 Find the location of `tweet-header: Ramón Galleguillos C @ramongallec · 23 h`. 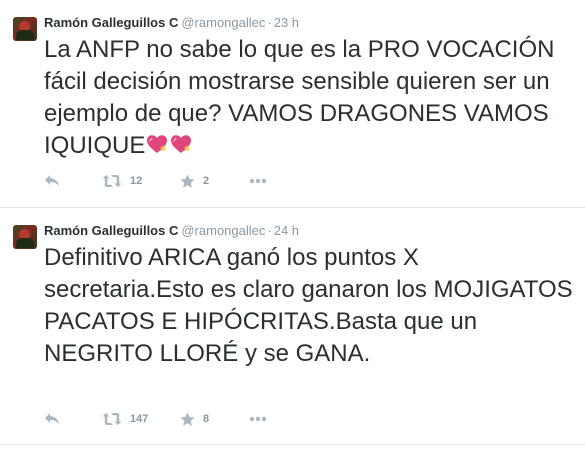

tweet-header: Ramón Galleguillos C @ramongallec · 23 h is located at coordinates (171, 23).